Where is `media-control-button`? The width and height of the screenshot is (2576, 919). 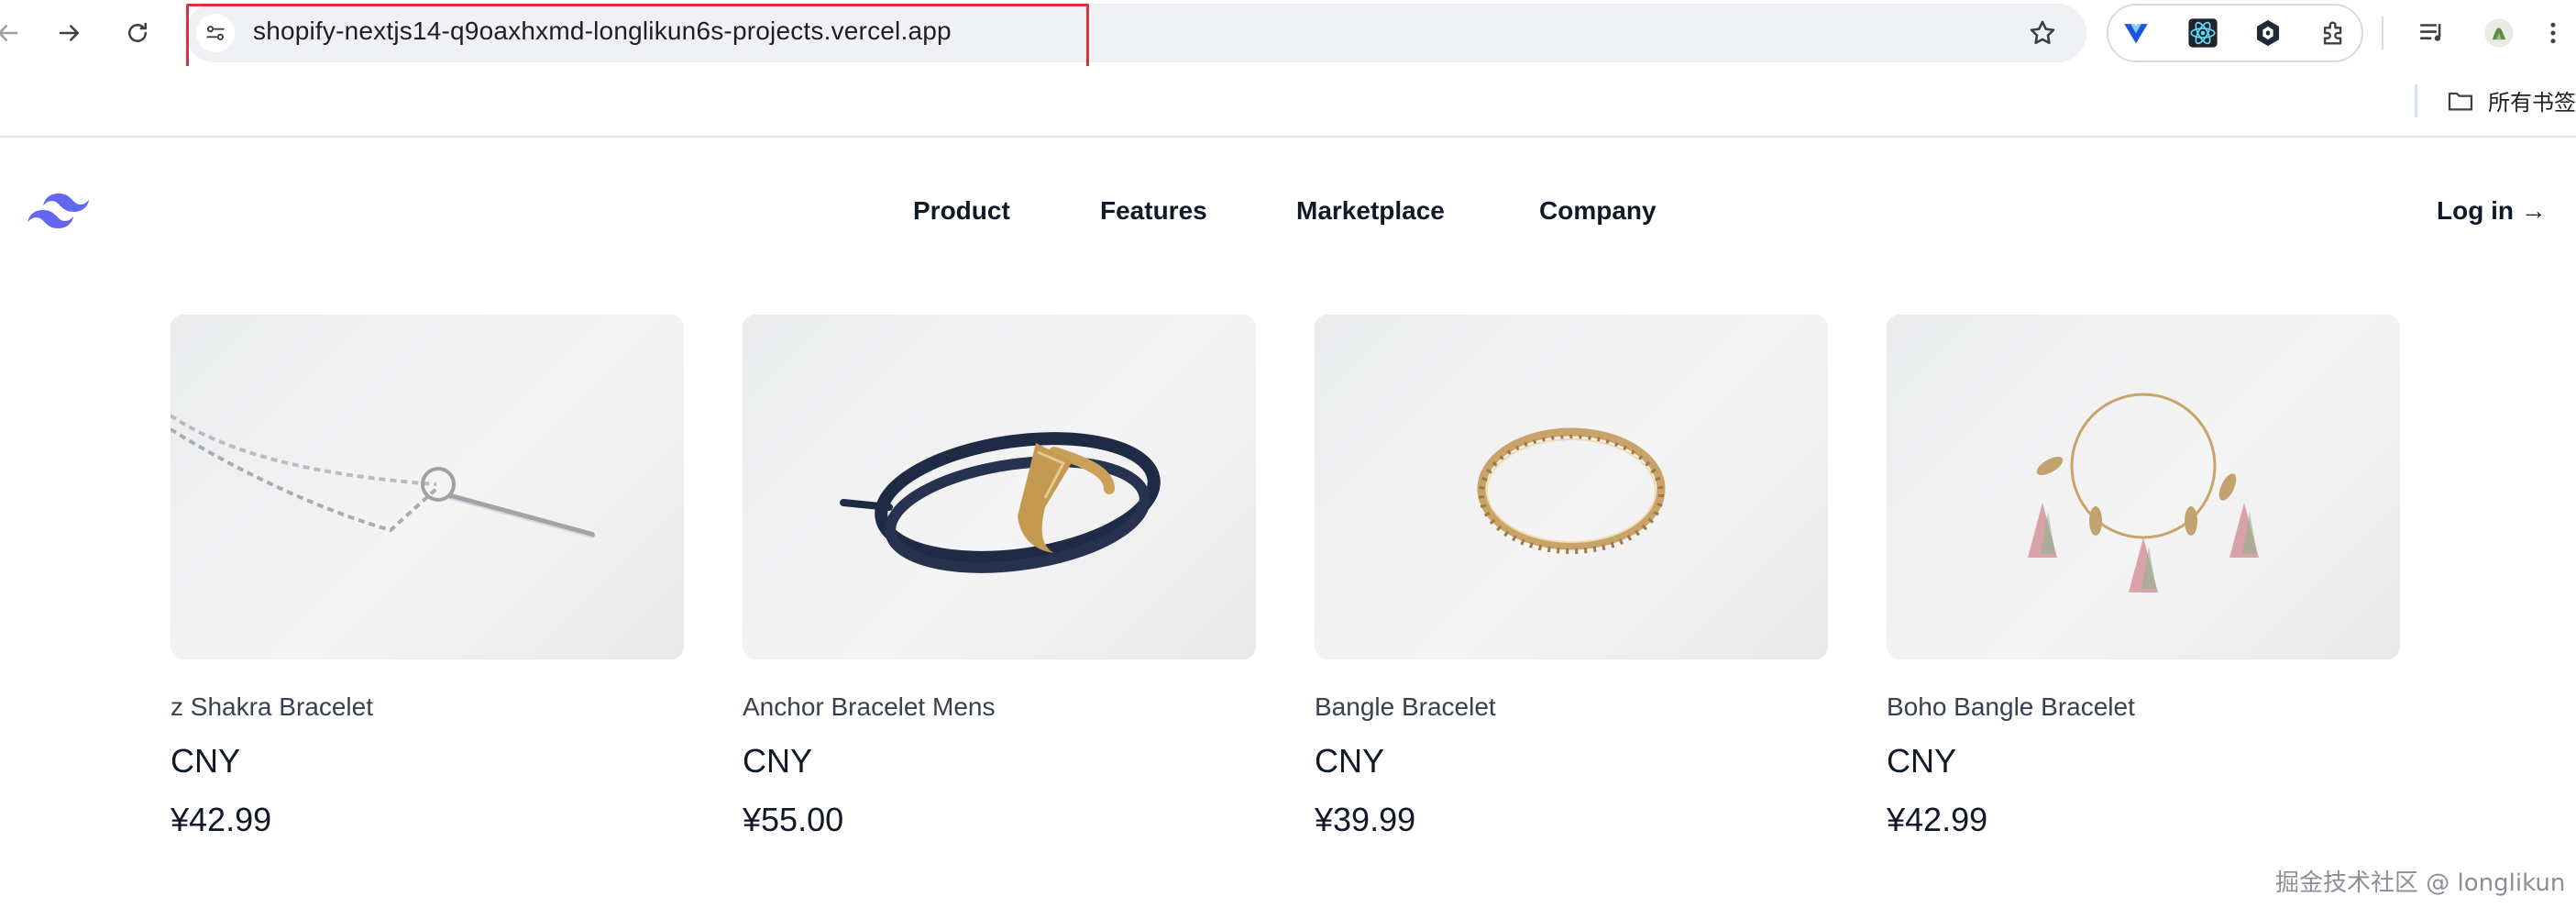
media-control-button is located at coordinates (2433, 33).